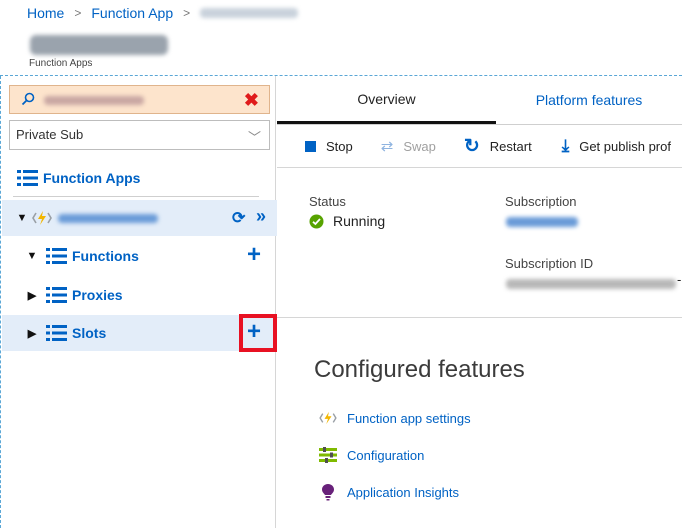 The width and height of the screenshot is (682, 528). I want to click on configuration-icon, so click(328, 455).